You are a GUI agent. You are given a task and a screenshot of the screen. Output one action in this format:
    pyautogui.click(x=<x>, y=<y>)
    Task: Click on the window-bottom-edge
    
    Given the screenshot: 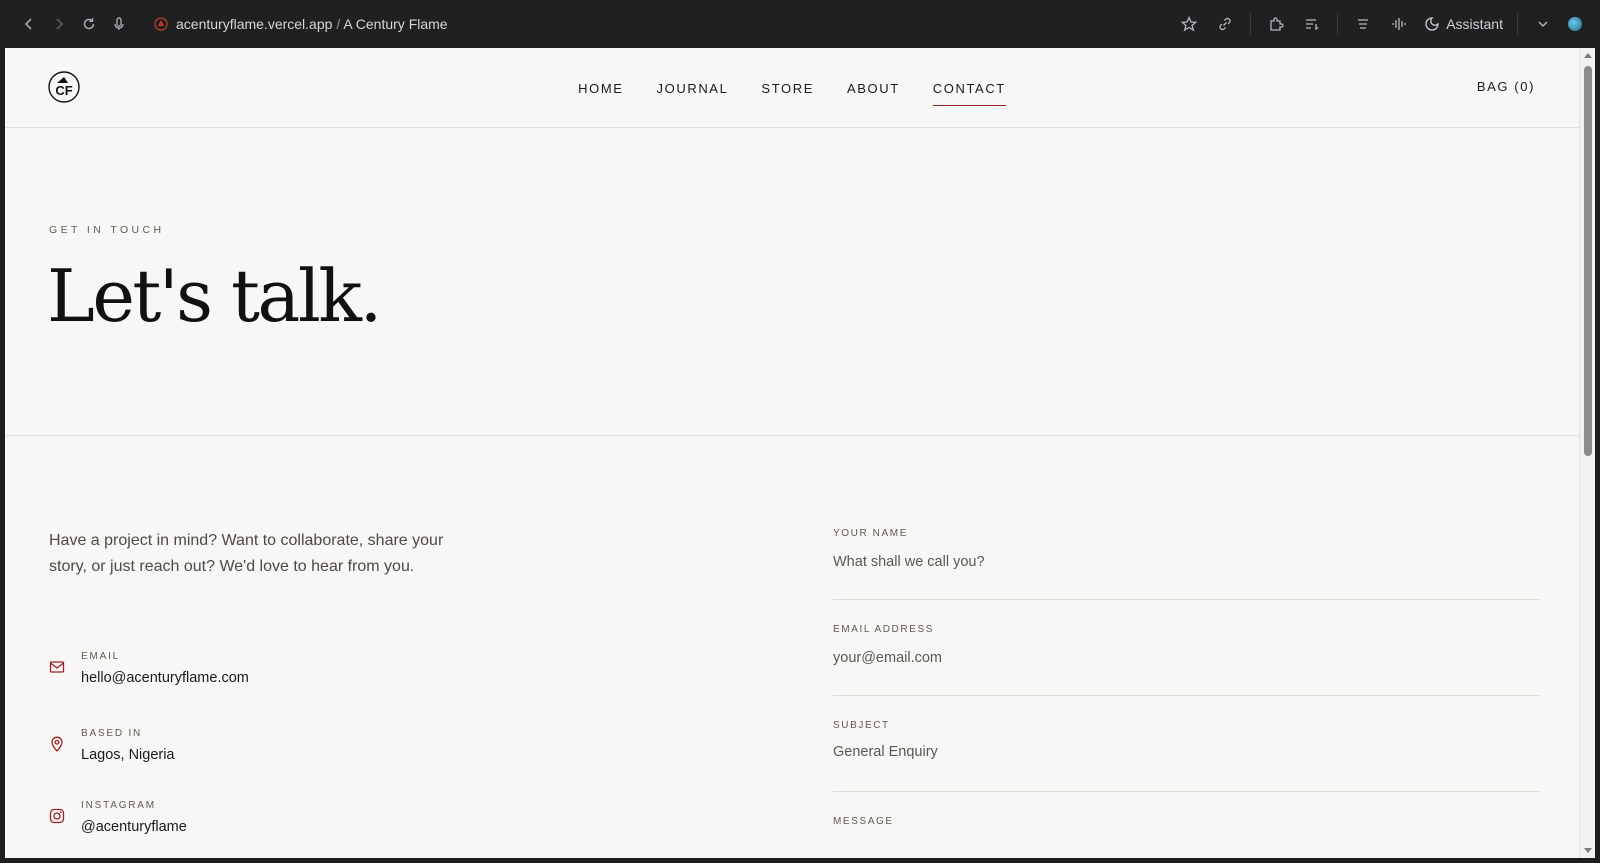 What is the action you would take?
    pyautogui.click(x=800, y=860)
    